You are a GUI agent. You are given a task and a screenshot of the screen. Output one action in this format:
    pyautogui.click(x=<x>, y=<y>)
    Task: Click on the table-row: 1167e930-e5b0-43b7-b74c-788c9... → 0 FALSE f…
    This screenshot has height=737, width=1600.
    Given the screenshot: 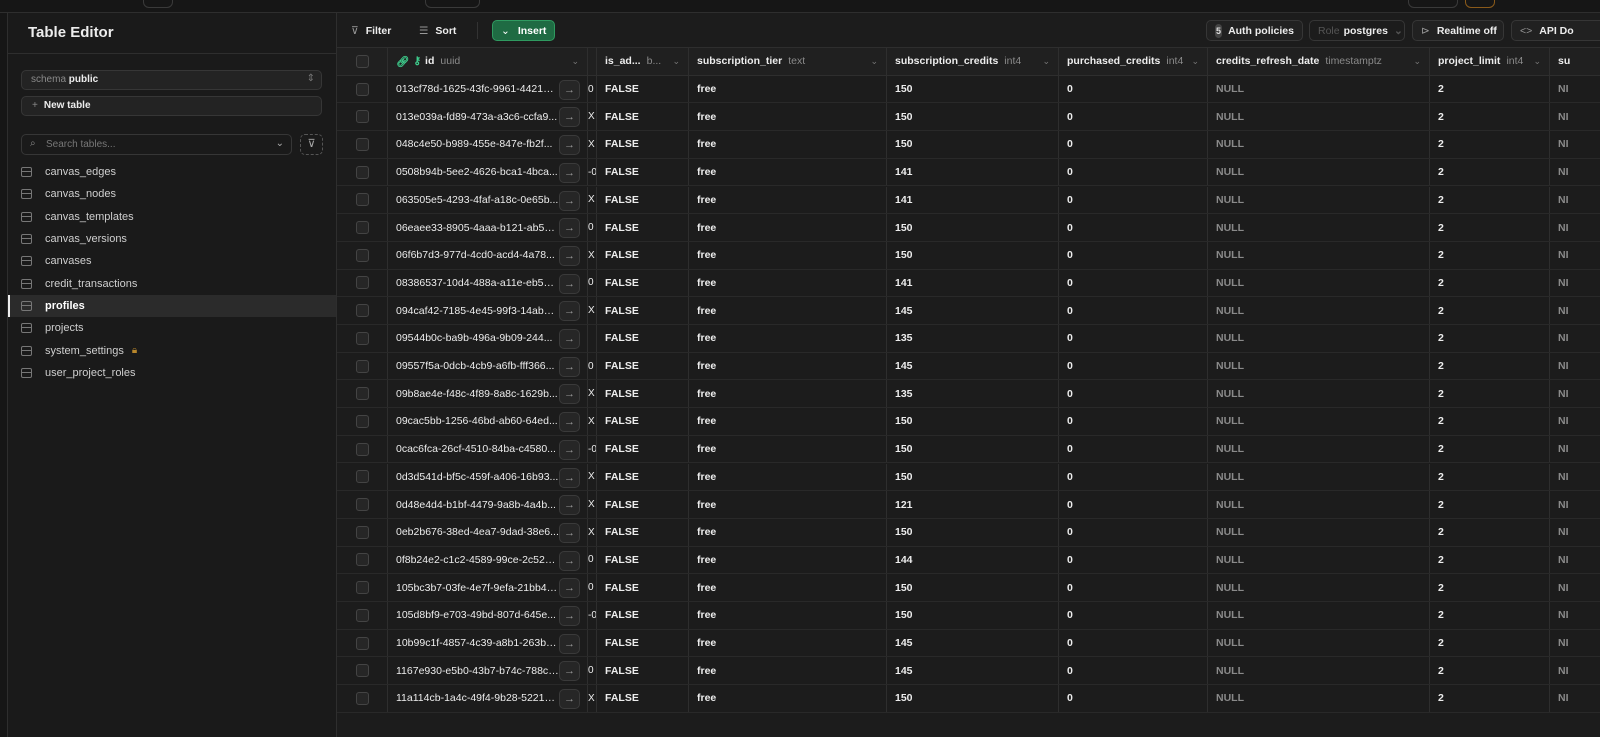 What is the action you would take?
    pyautogui.click(x=968, y=671)
    